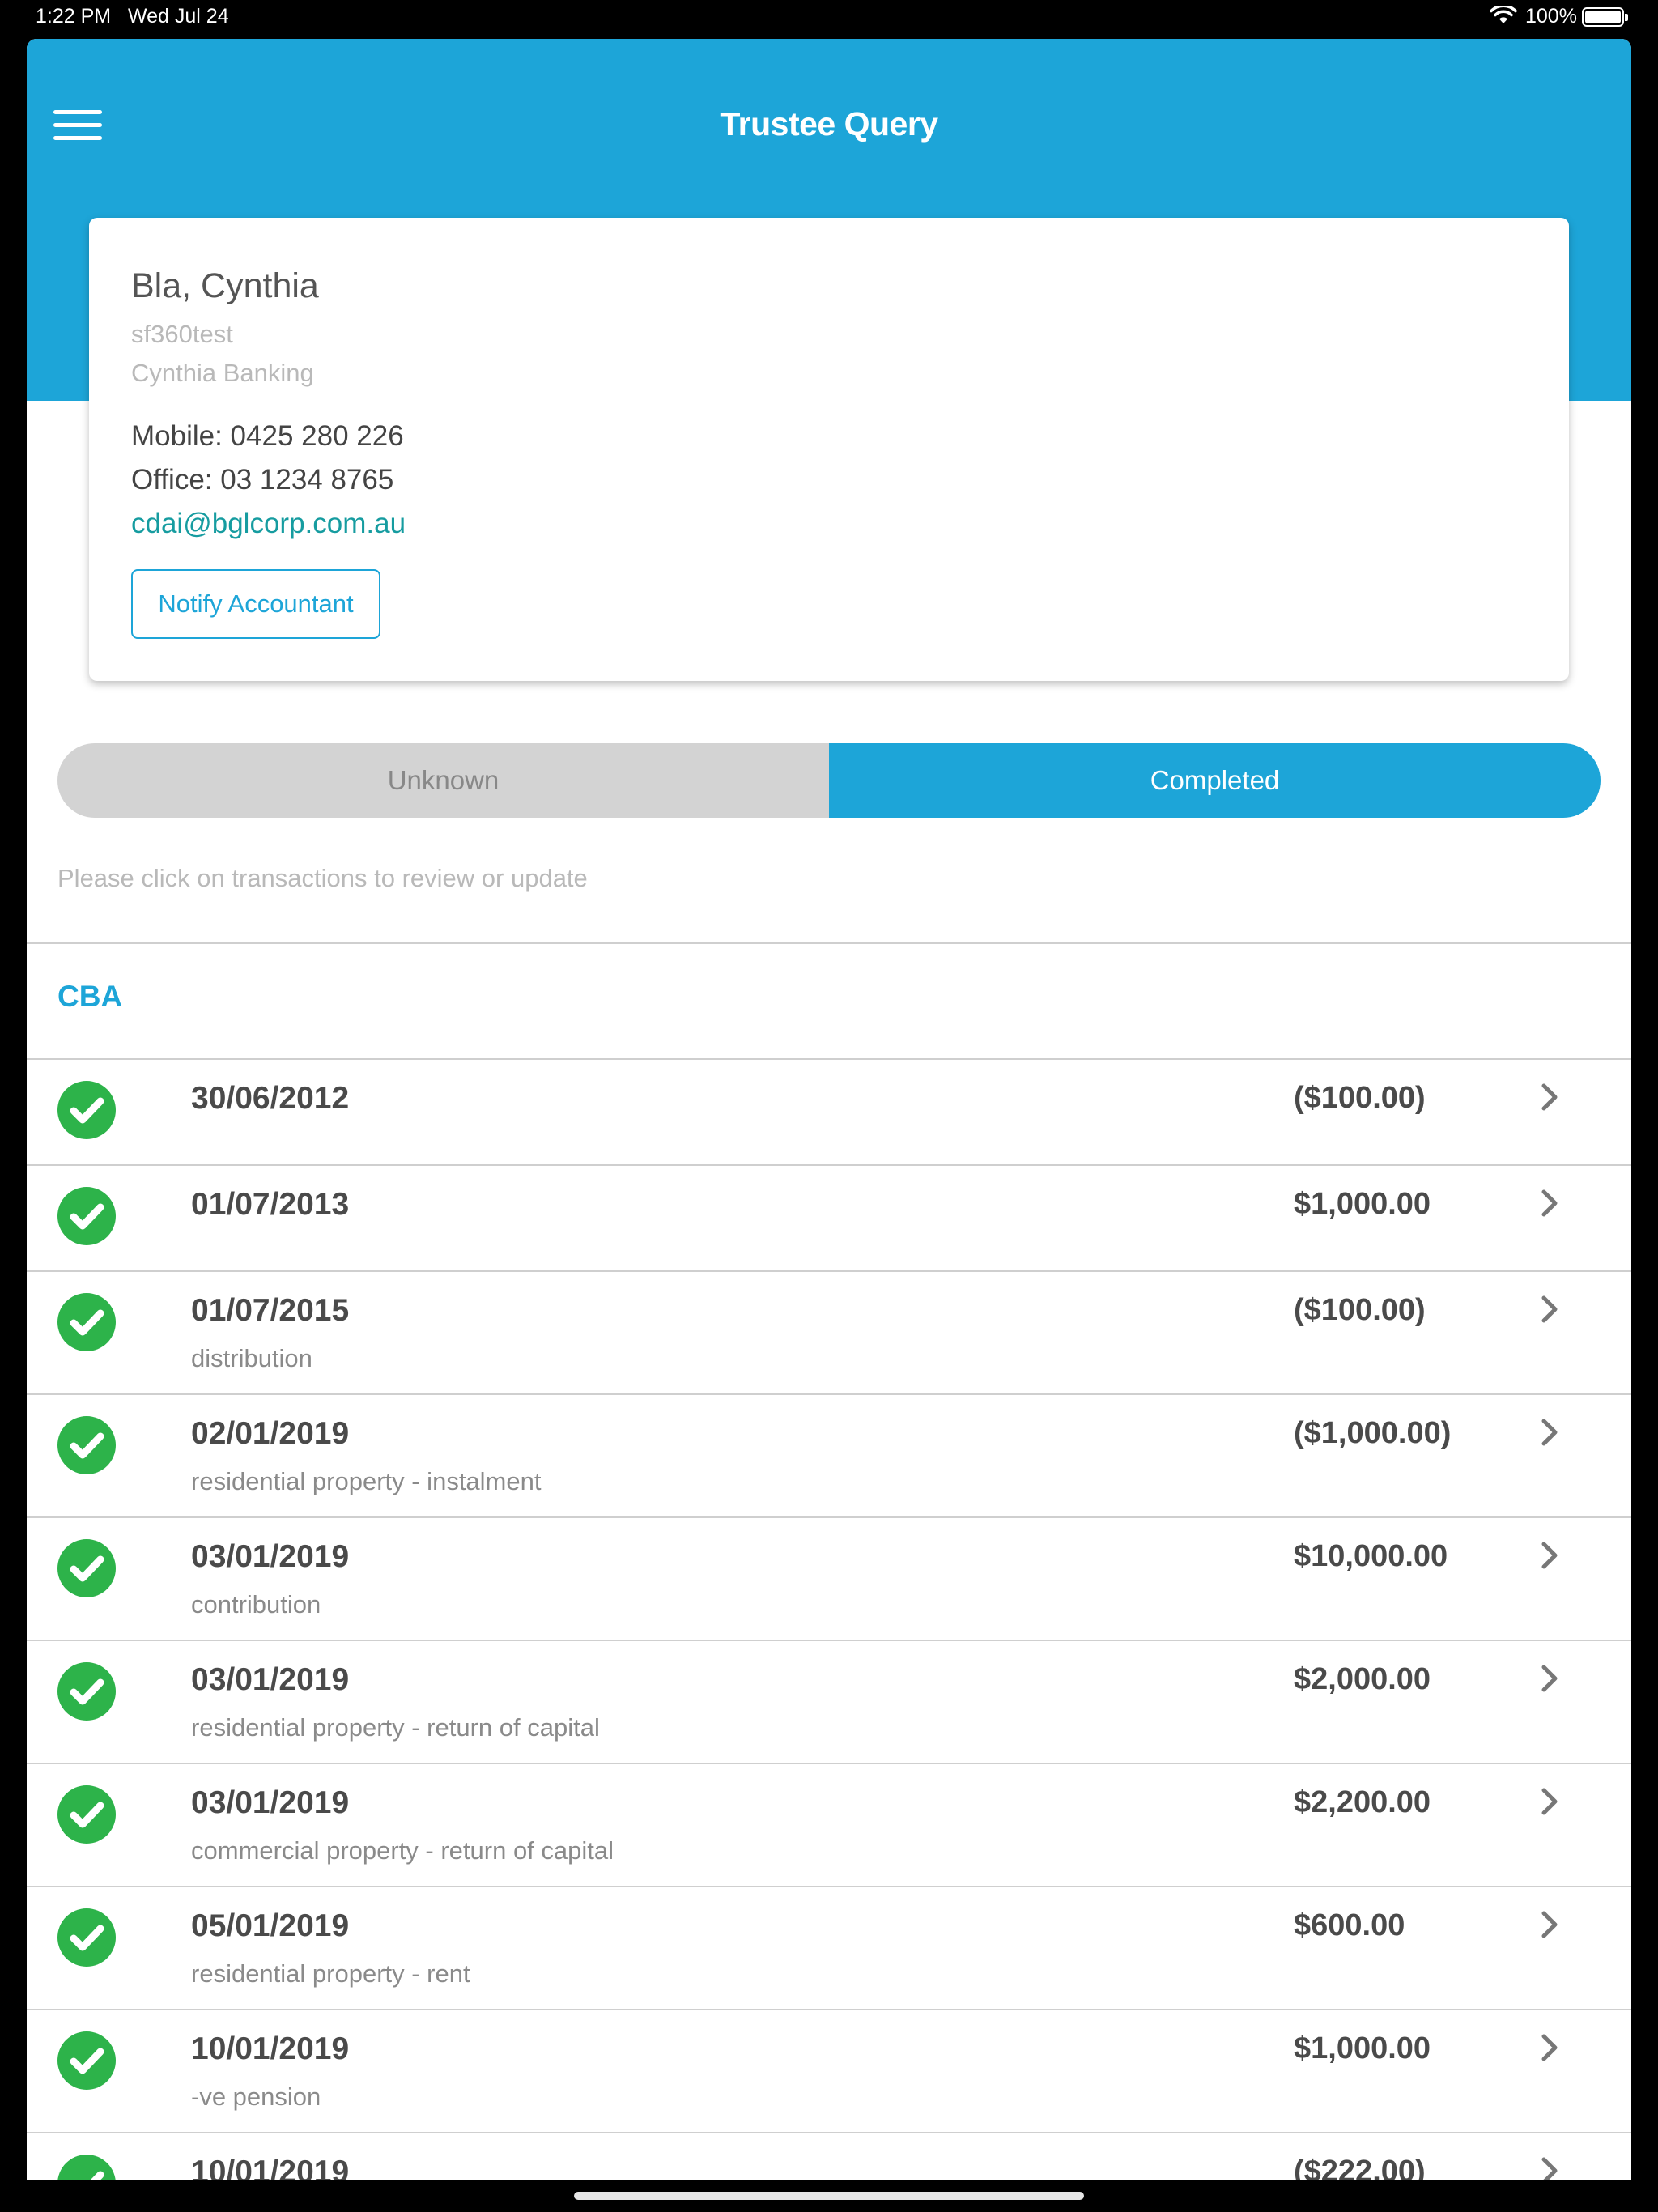 This screenshot has height=2212, width=1658. What do you see at coordinates (270, 1926) in the screenshot?
I see `transaction-date: 05/01/2019` at bounding box center [270, 1926].